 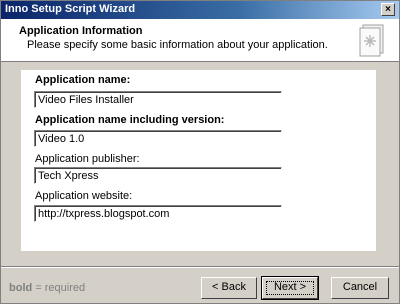 I want to click on close-icon: ×, so click(x=388, y=9).